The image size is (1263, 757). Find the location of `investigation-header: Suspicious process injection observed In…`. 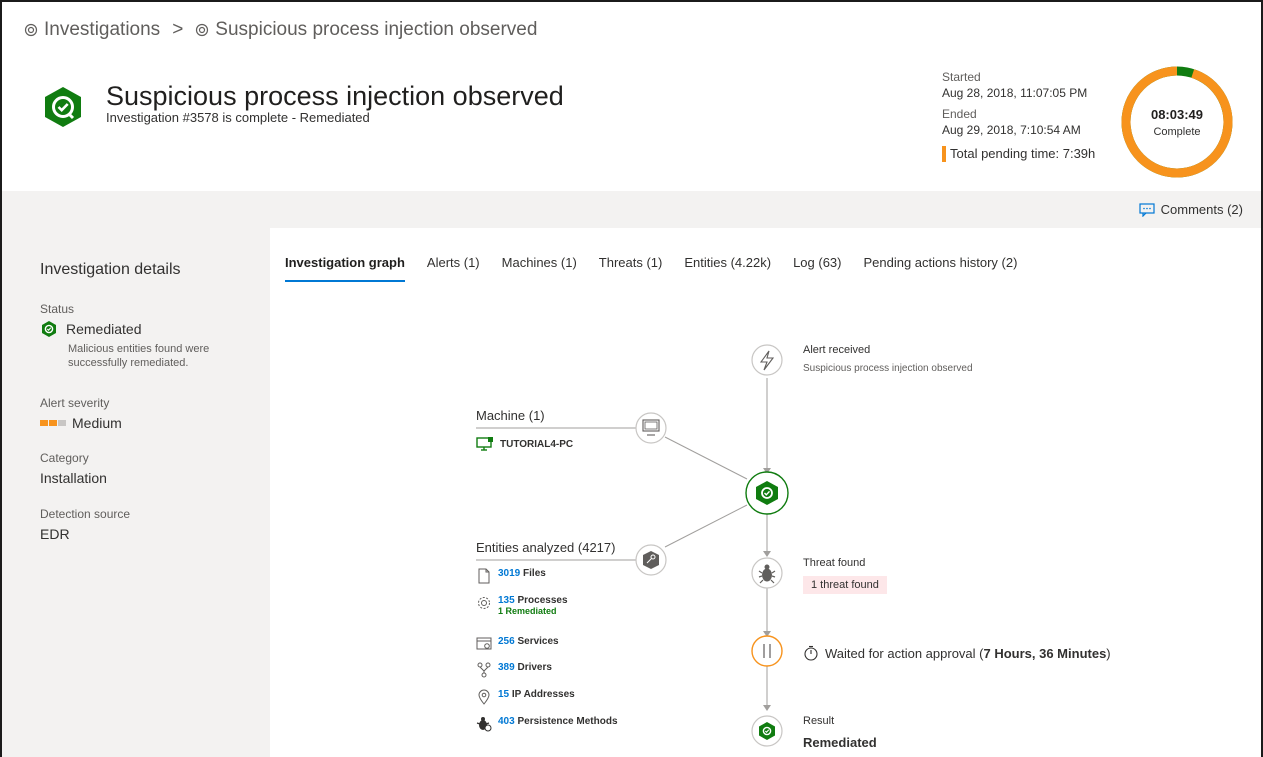

investigation-header: Suspicious process injection observed In… is located at coordinates (302, 106).